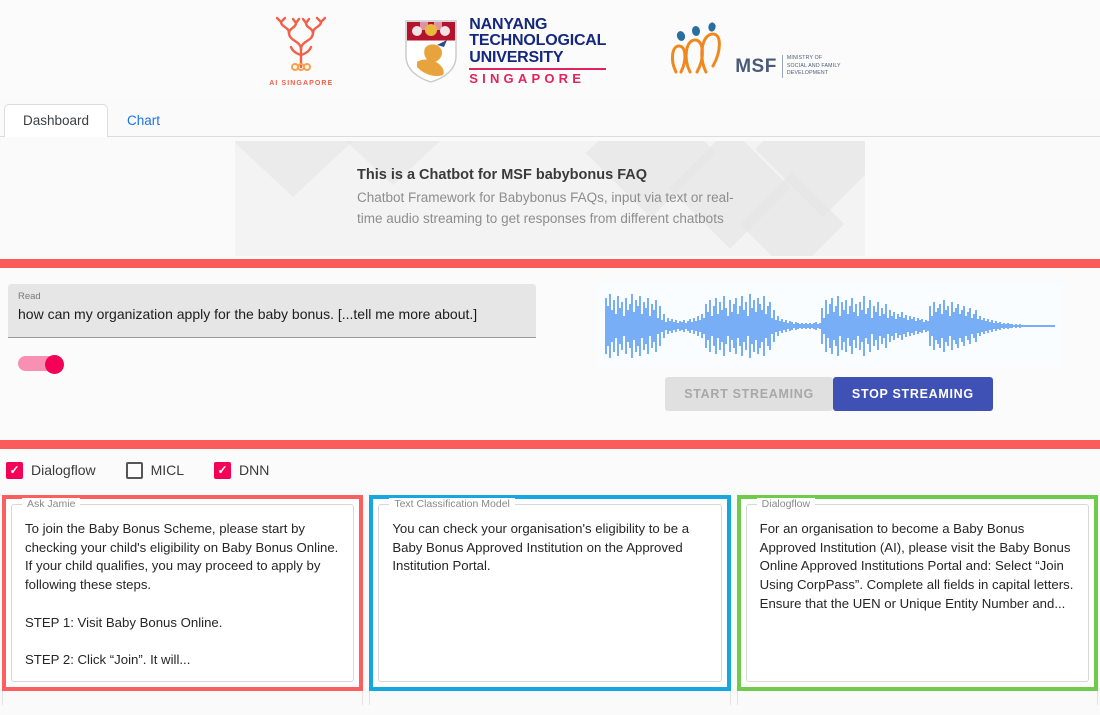 The width and height of the screenshot is (1100, 715). I want to click on result-card-dialogflow-legend: Dialogflow, so click(786, 504).